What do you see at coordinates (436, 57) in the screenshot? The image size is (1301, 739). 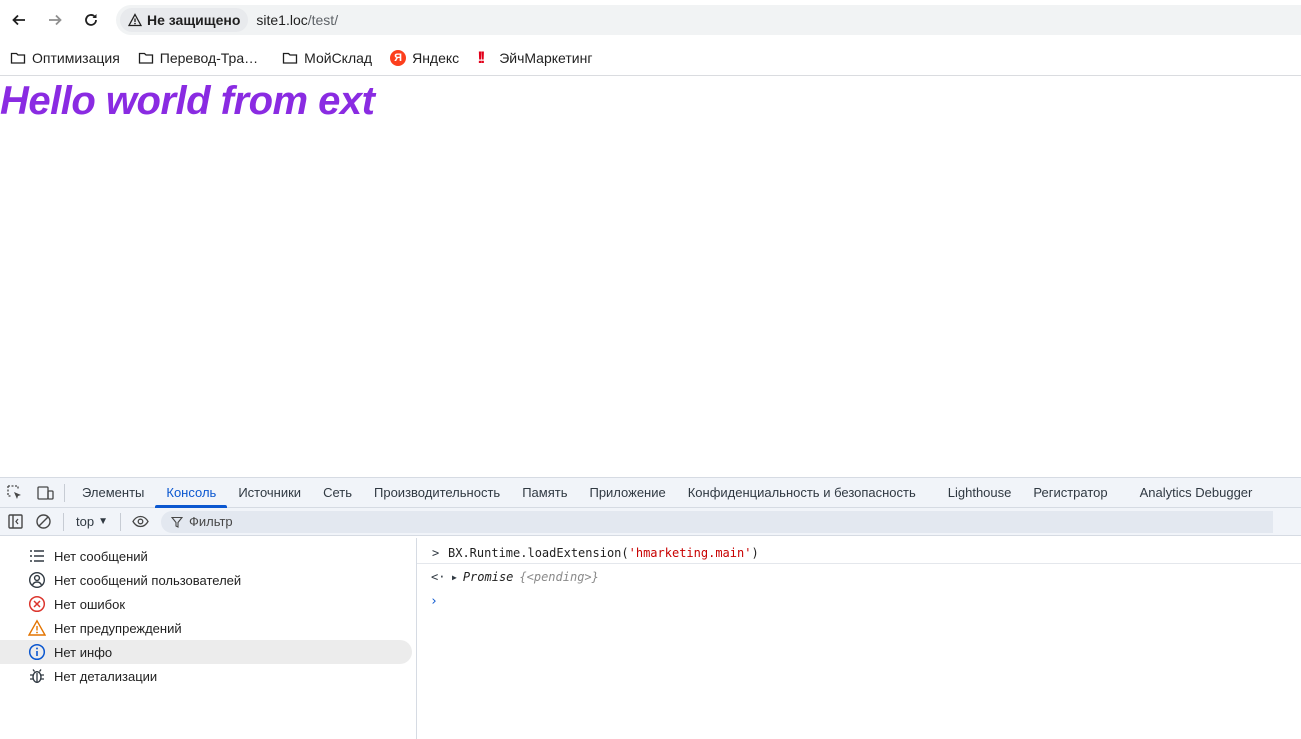 I see `bookmark-label: Яндекс` at bounding box center [436, 57].